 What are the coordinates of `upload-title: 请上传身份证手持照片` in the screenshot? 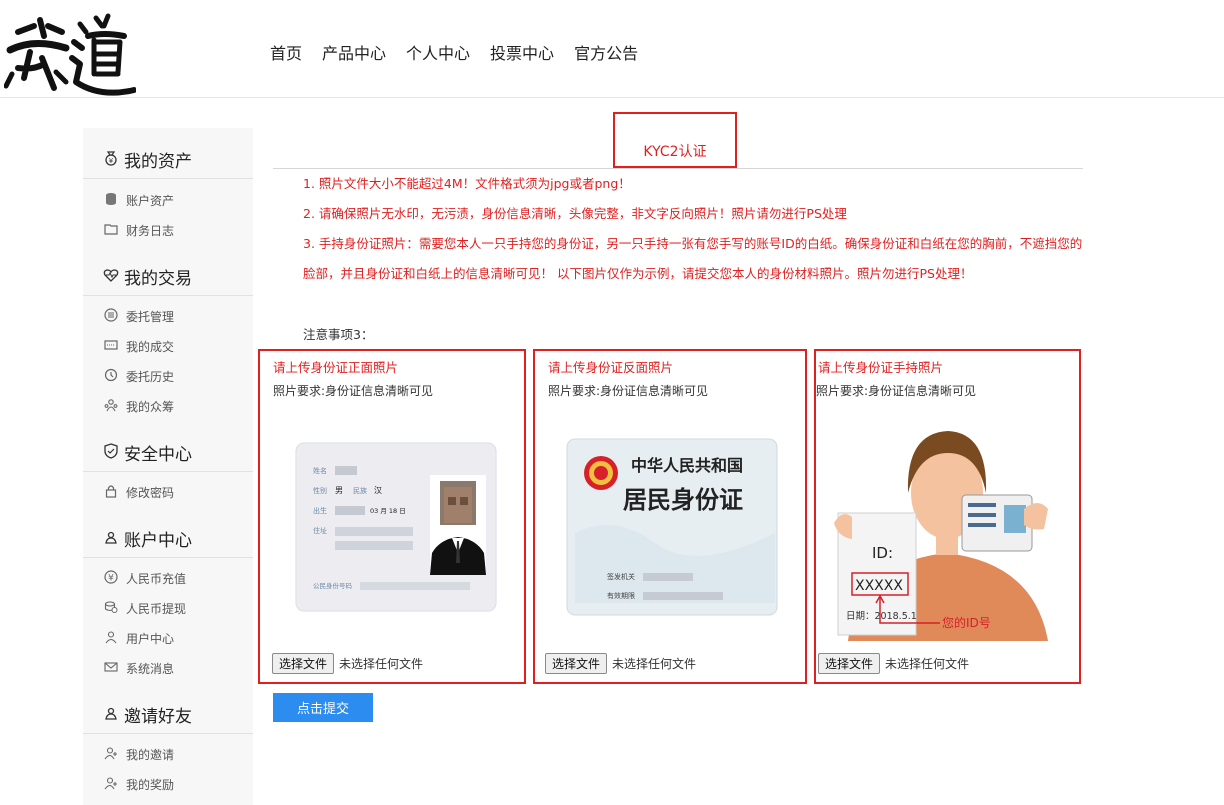 It's located at (881, 367).